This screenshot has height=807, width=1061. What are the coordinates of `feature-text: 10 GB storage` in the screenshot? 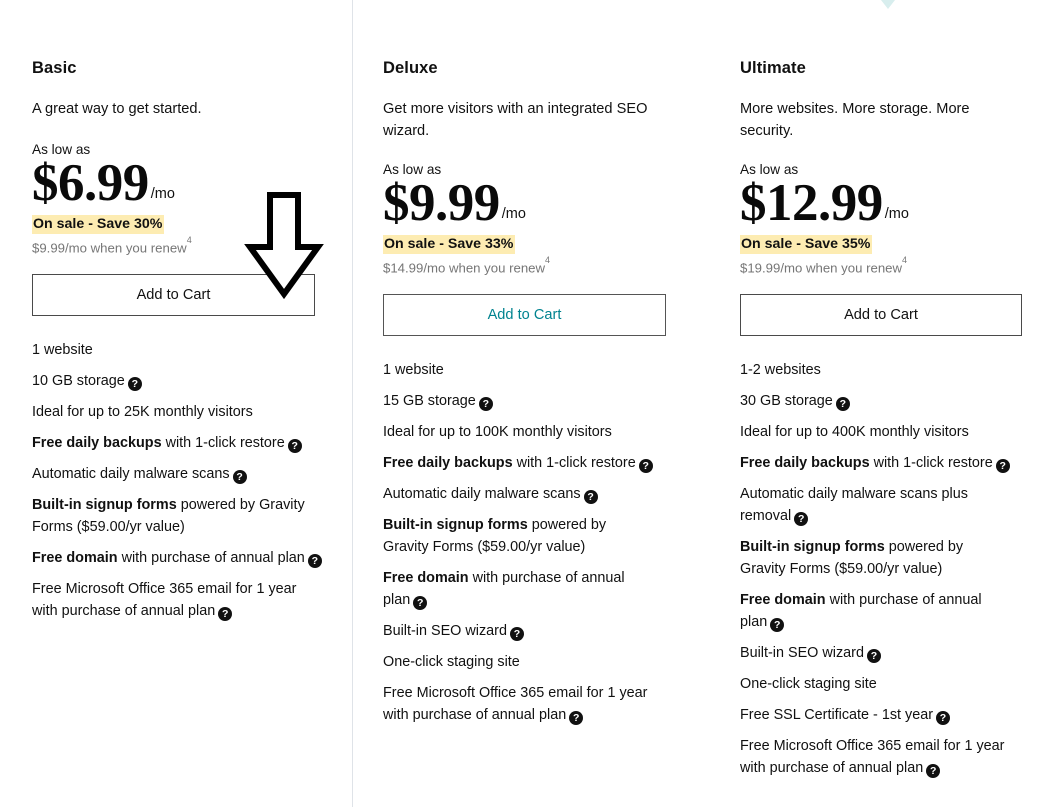 It's located at (78, 381).